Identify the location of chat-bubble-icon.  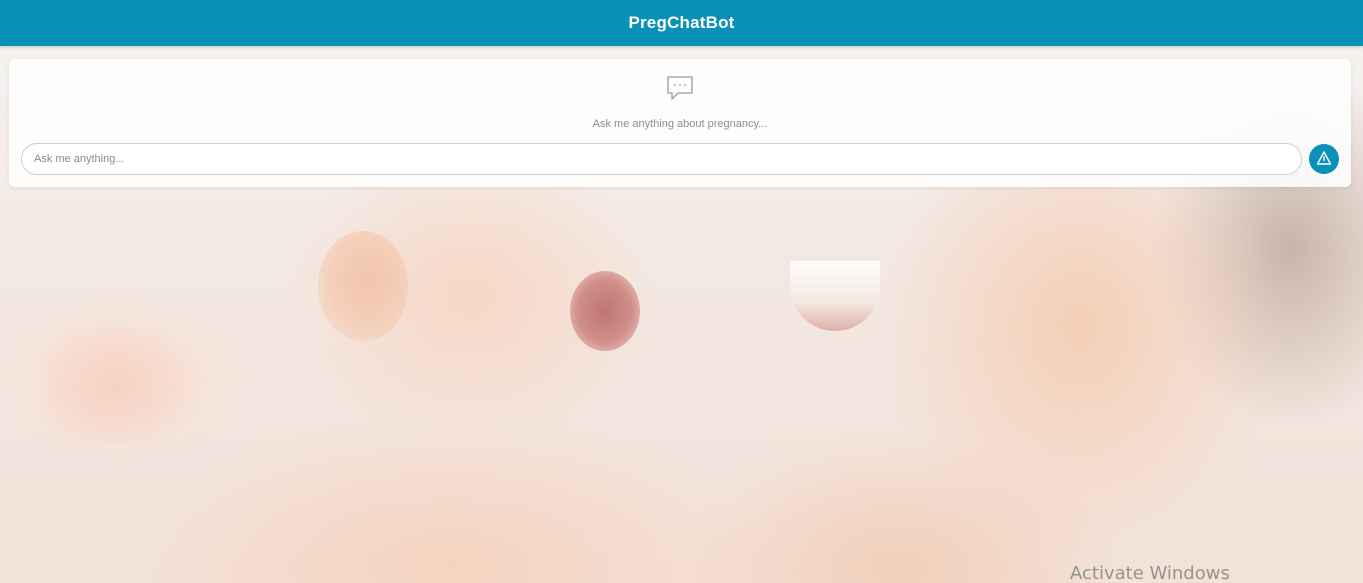
(680, 88).